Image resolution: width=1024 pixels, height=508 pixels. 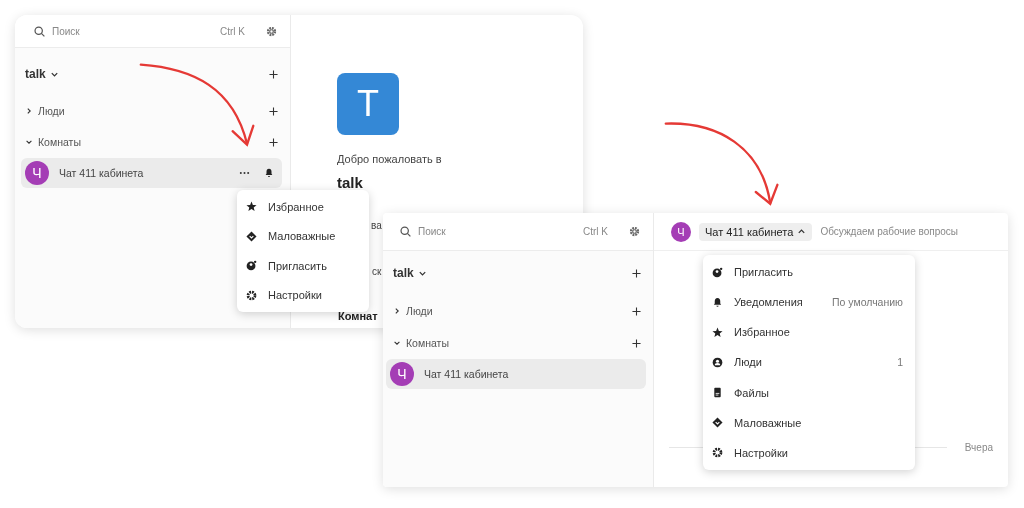 I want to click on welcome-text: Добро пожаловать в, so click(x=389, y=159).